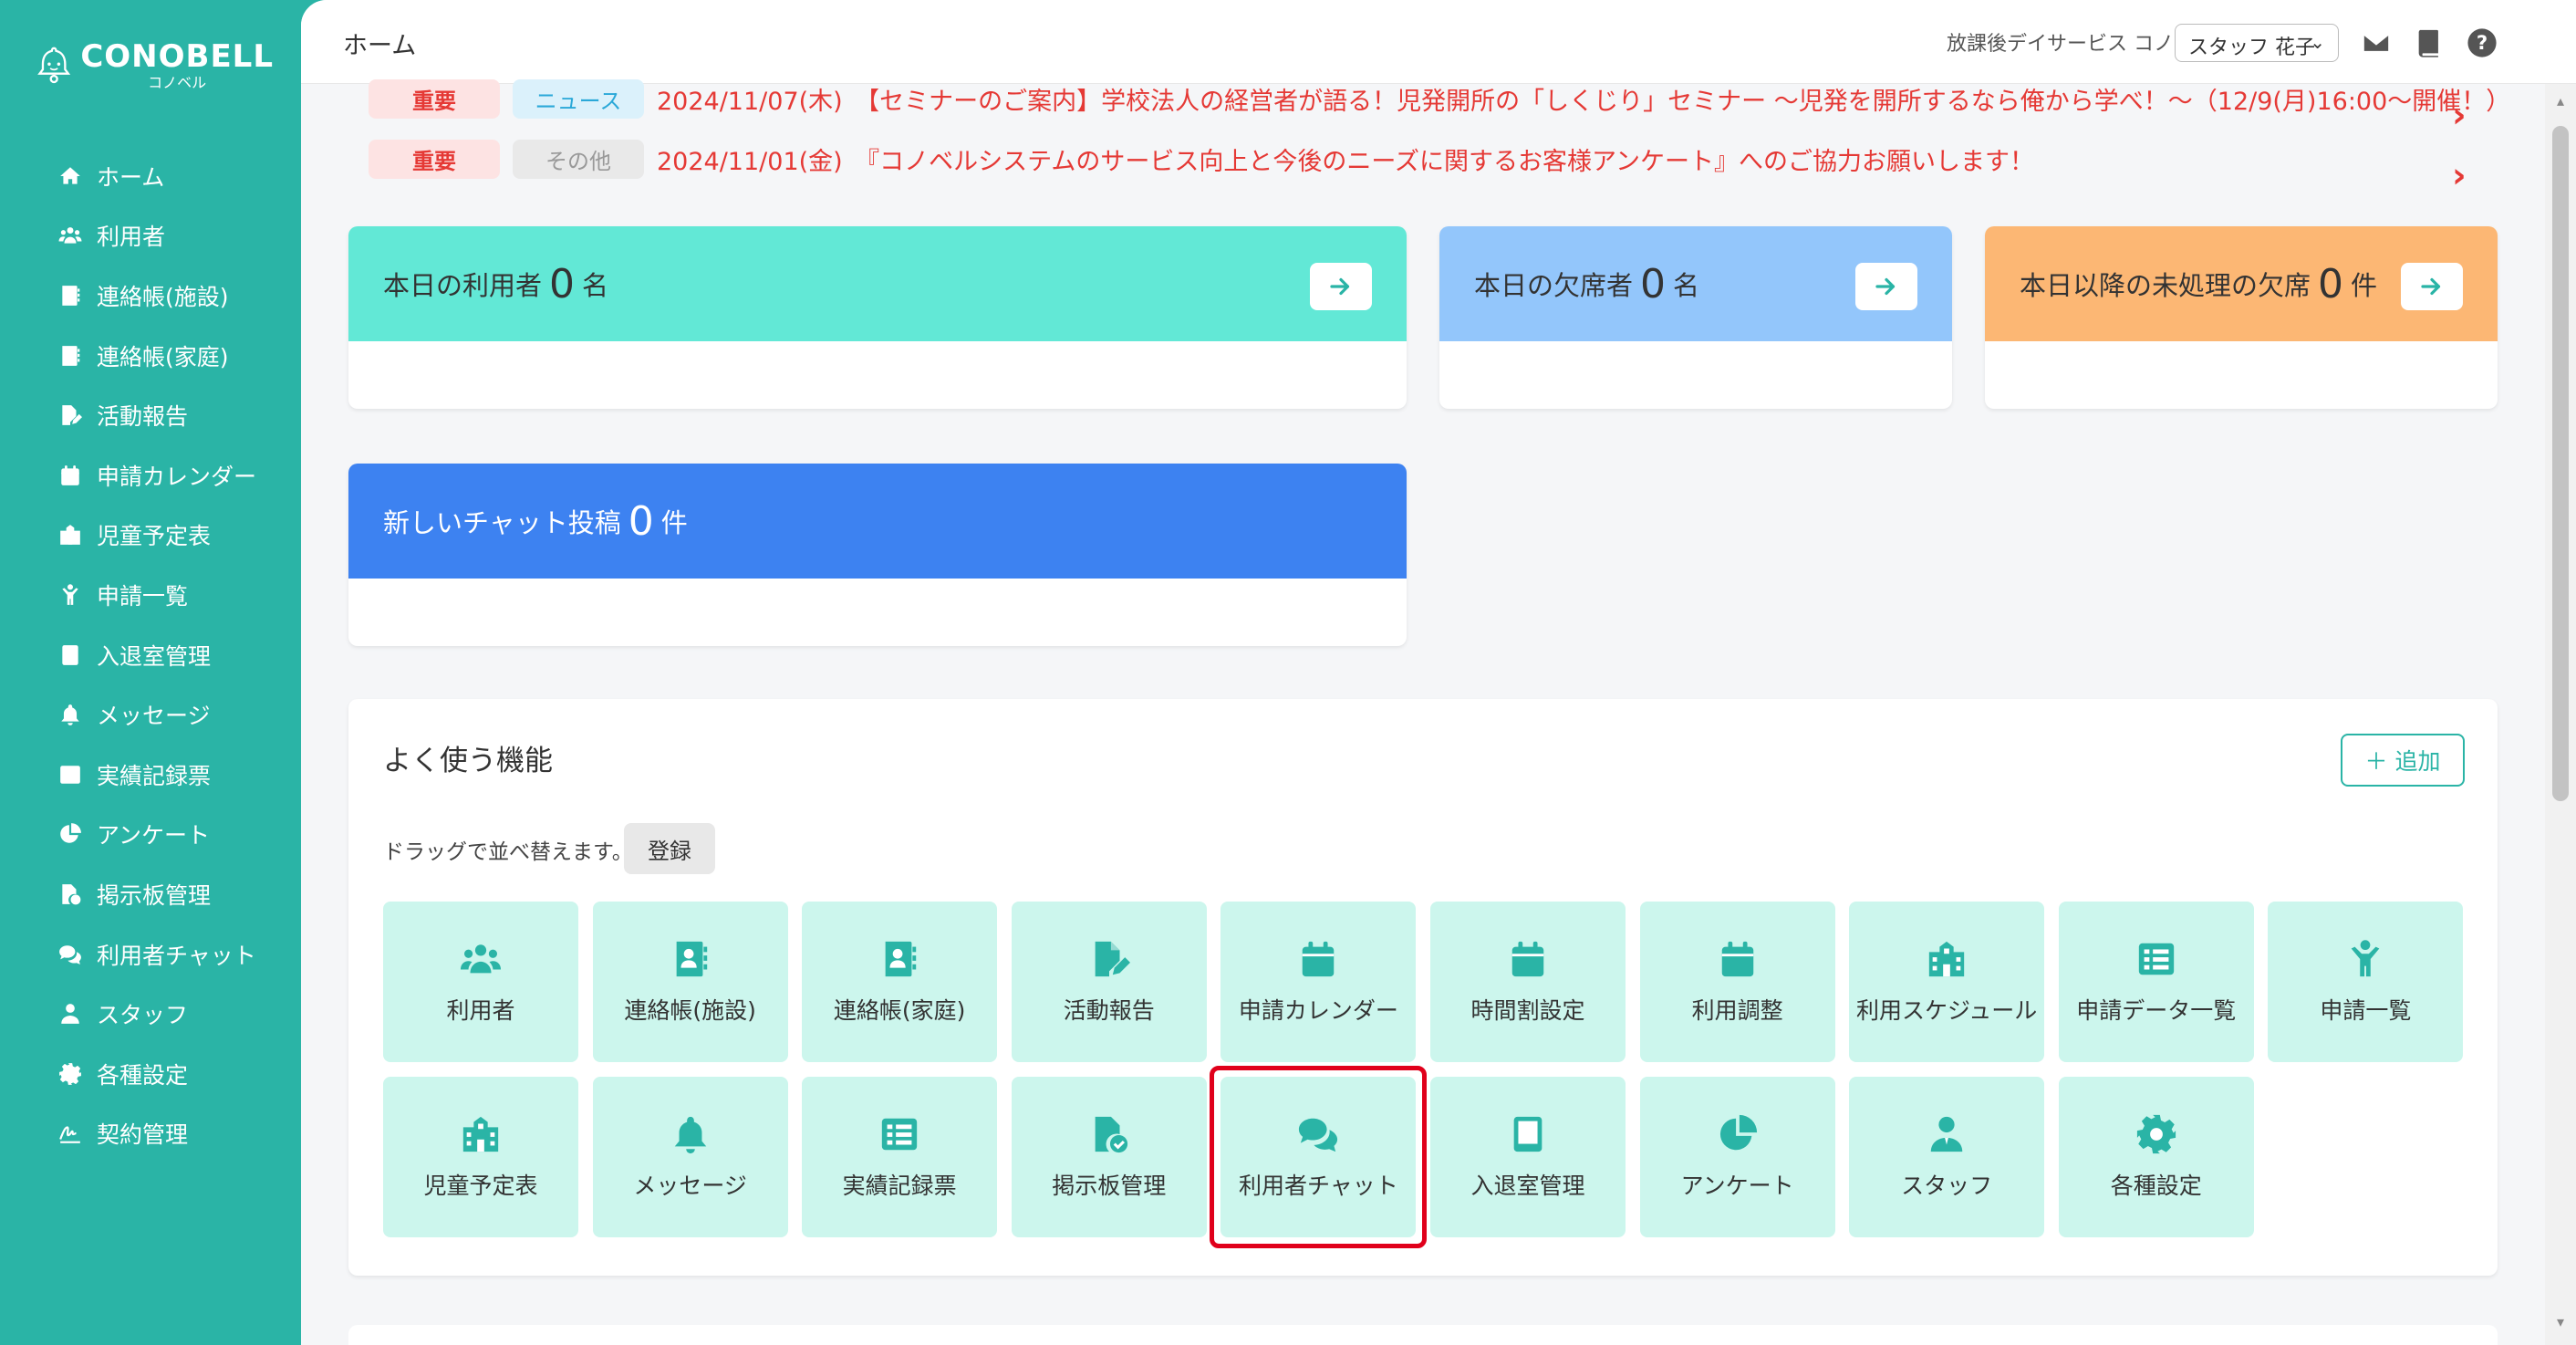 This screenshot has width=2576, height=1345. Describe the element at coordinates (1528, 1186) in the screenshot. I see `tile-label: 入退室管理` at that location.